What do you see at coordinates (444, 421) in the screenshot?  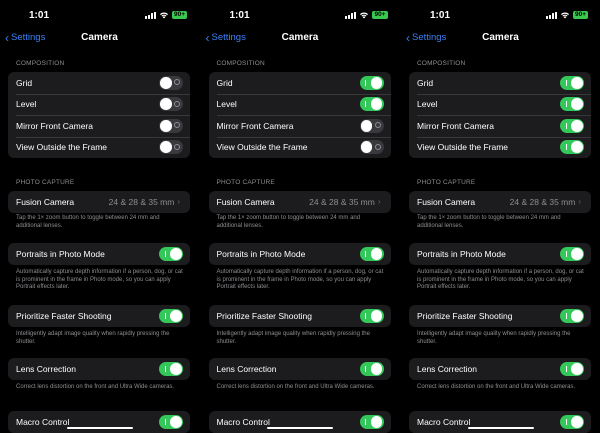 I see `setting-label: Macro Control` at bounding box center [444, 421].